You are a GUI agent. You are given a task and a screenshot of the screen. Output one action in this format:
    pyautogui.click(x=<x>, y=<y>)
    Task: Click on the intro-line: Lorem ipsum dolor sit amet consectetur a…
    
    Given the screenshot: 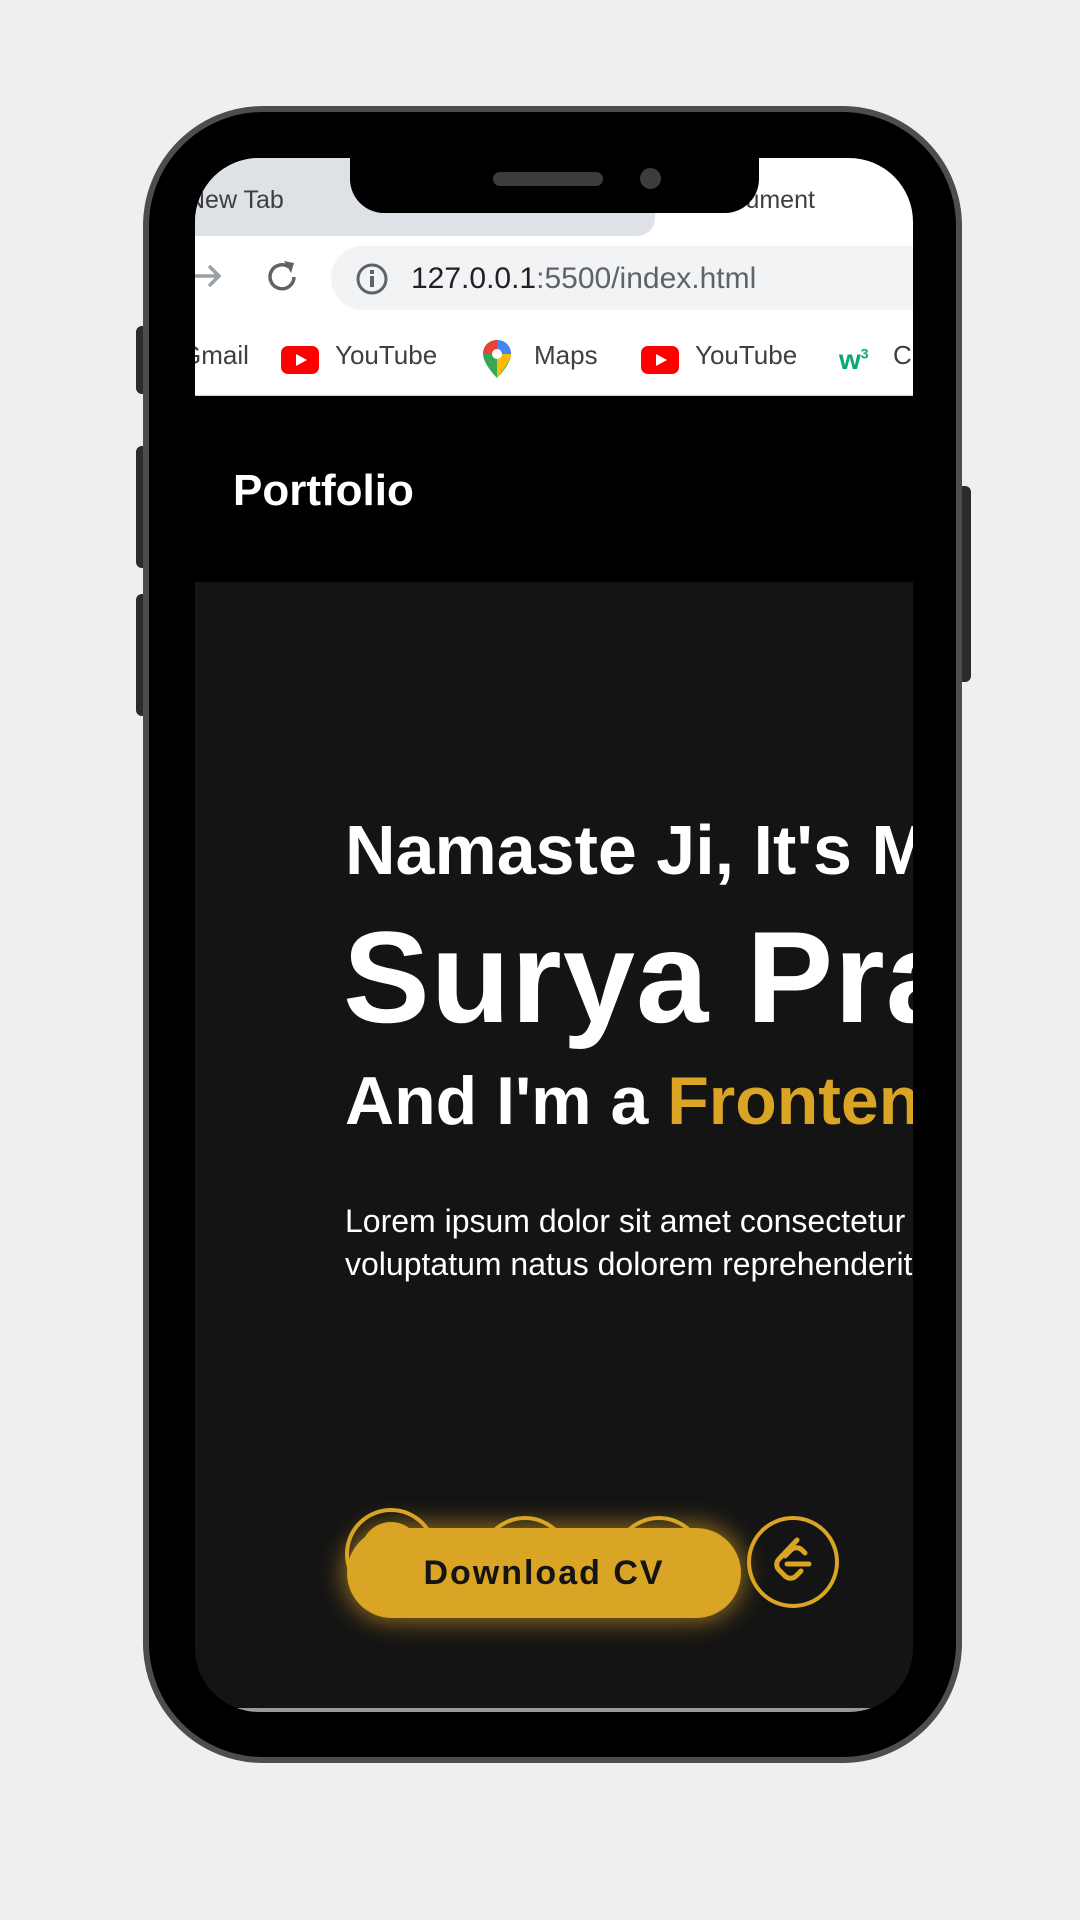 What is the action you would take?
    pyautogui.click(x=629, y=1221)
    